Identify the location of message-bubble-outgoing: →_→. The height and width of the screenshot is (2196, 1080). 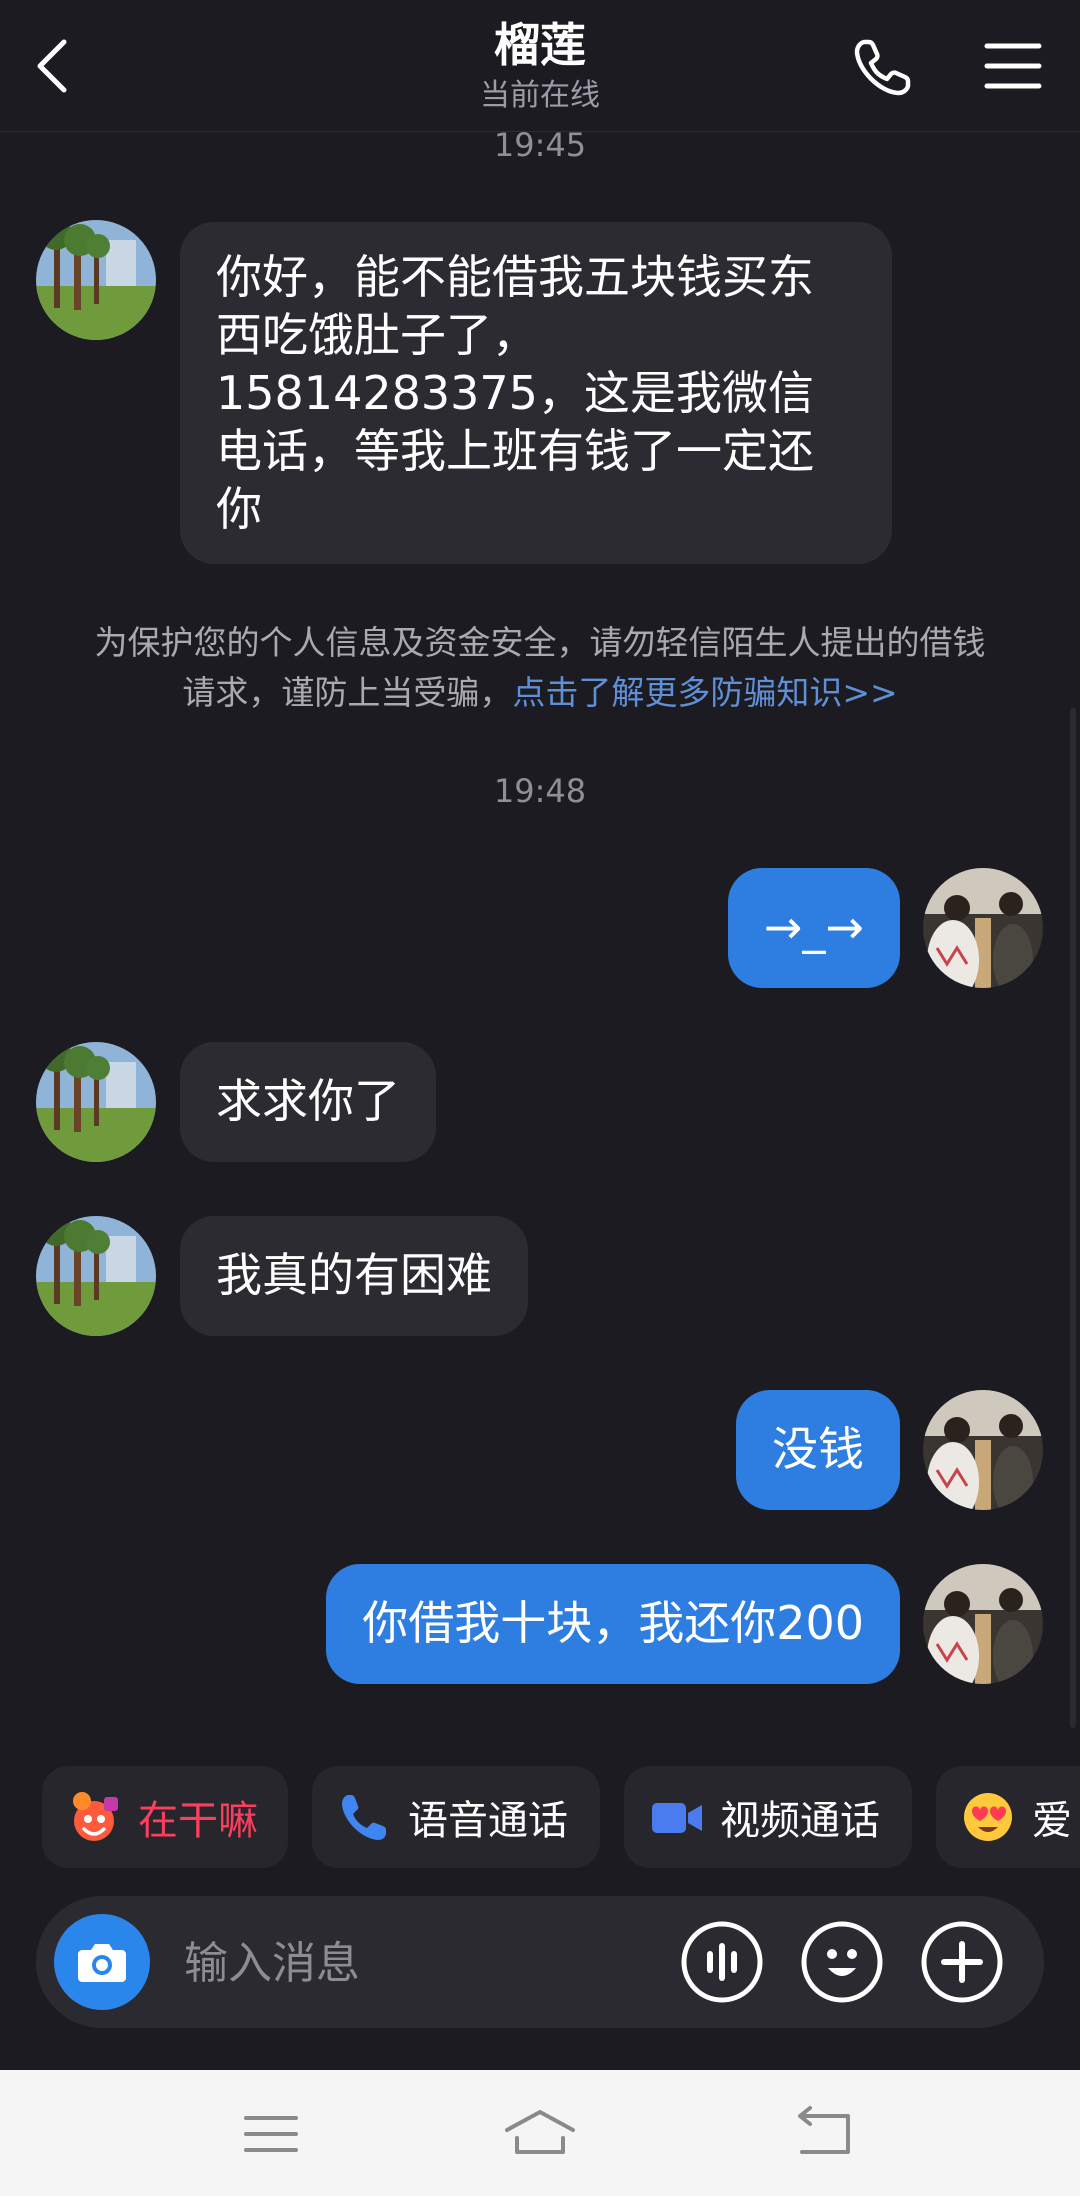
(813, 928).